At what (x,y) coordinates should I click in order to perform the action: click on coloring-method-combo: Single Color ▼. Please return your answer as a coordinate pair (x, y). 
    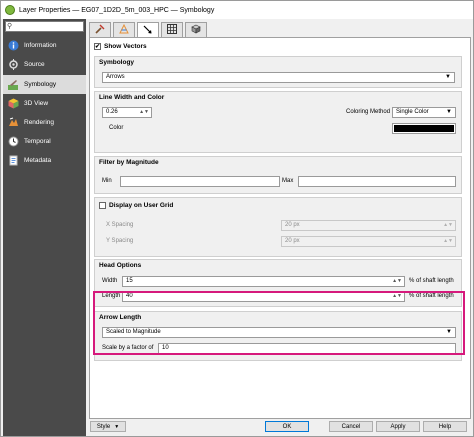
    Looking at the image, I should click on (424, 112).